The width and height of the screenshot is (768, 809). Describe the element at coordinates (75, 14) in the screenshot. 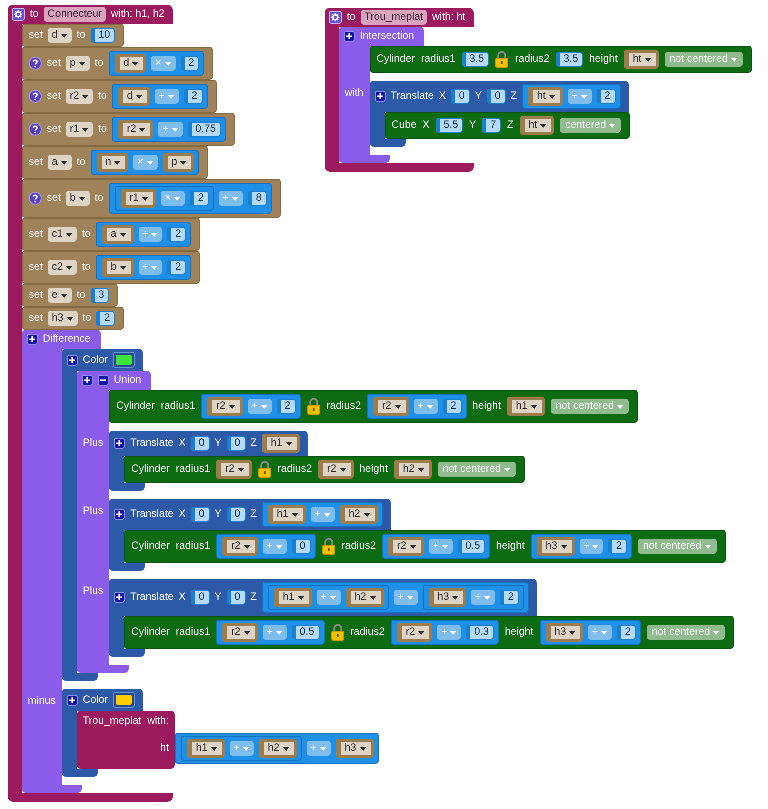

I see `procedure-name-field: Connecteur` at that location.